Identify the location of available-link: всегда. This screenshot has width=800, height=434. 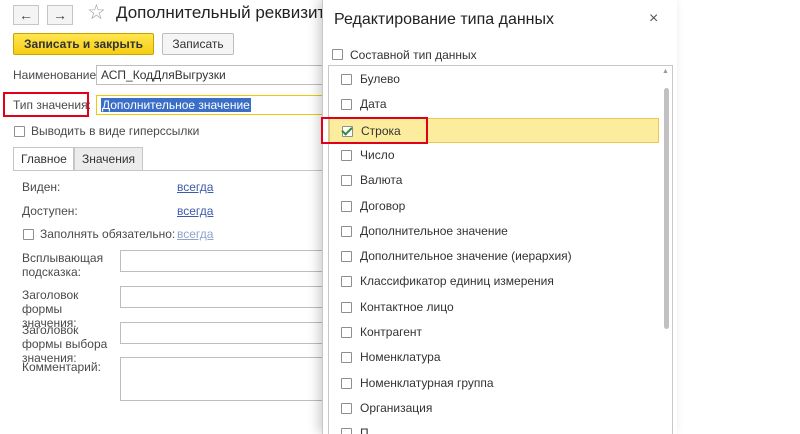
(195, 211).